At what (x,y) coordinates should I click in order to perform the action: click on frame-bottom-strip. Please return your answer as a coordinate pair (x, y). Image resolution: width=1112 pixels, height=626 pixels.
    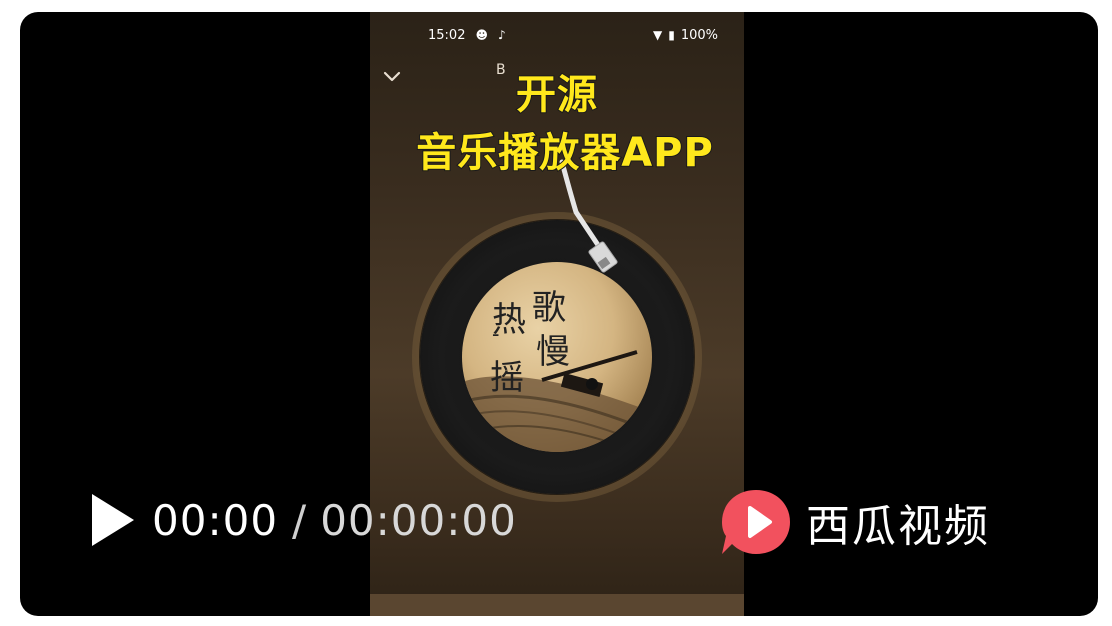
    Looking at the image, I should click on (557, 605).